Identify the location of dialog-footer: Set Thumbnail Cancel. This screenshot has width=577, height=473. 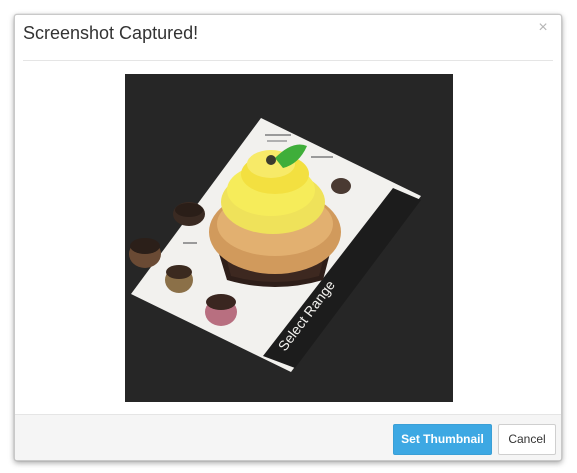
(288, 437).